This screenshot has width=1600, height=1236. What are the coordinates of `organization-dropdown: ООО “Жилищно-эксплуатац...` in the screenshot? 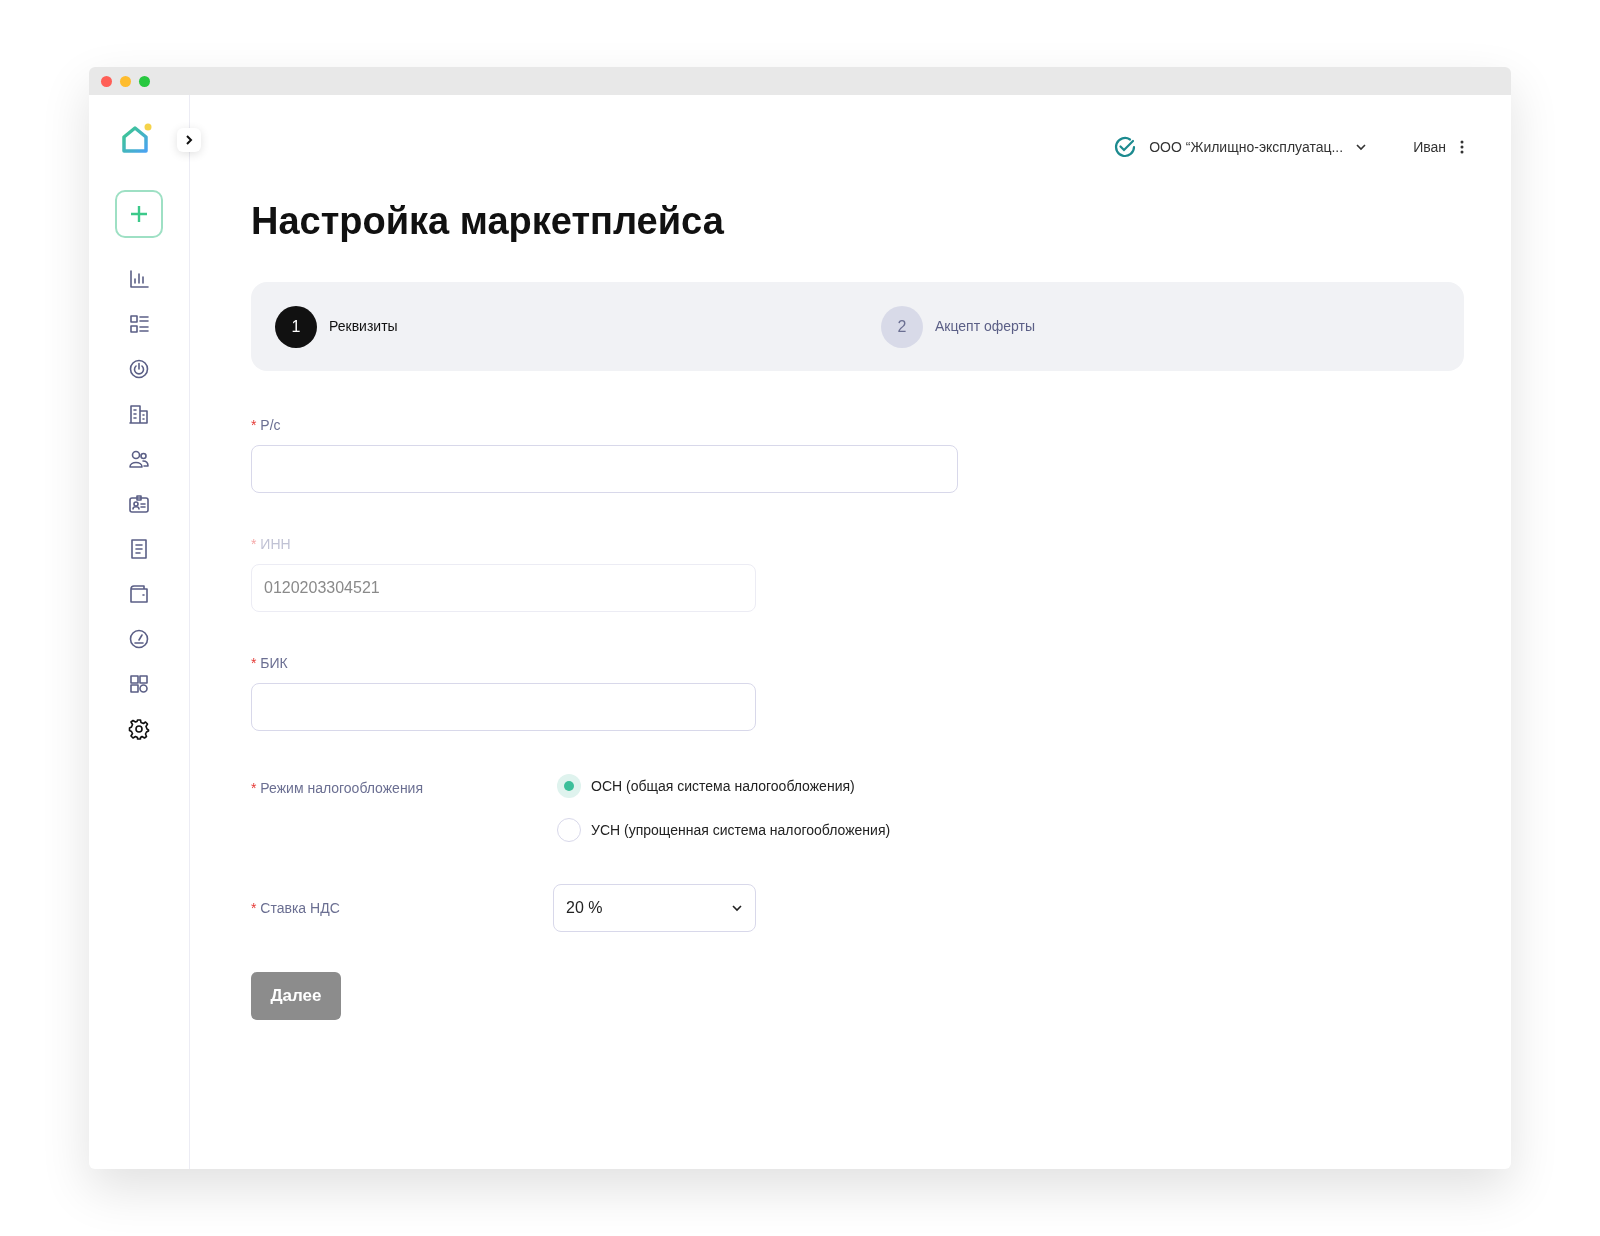 It's located at (1258, 147).